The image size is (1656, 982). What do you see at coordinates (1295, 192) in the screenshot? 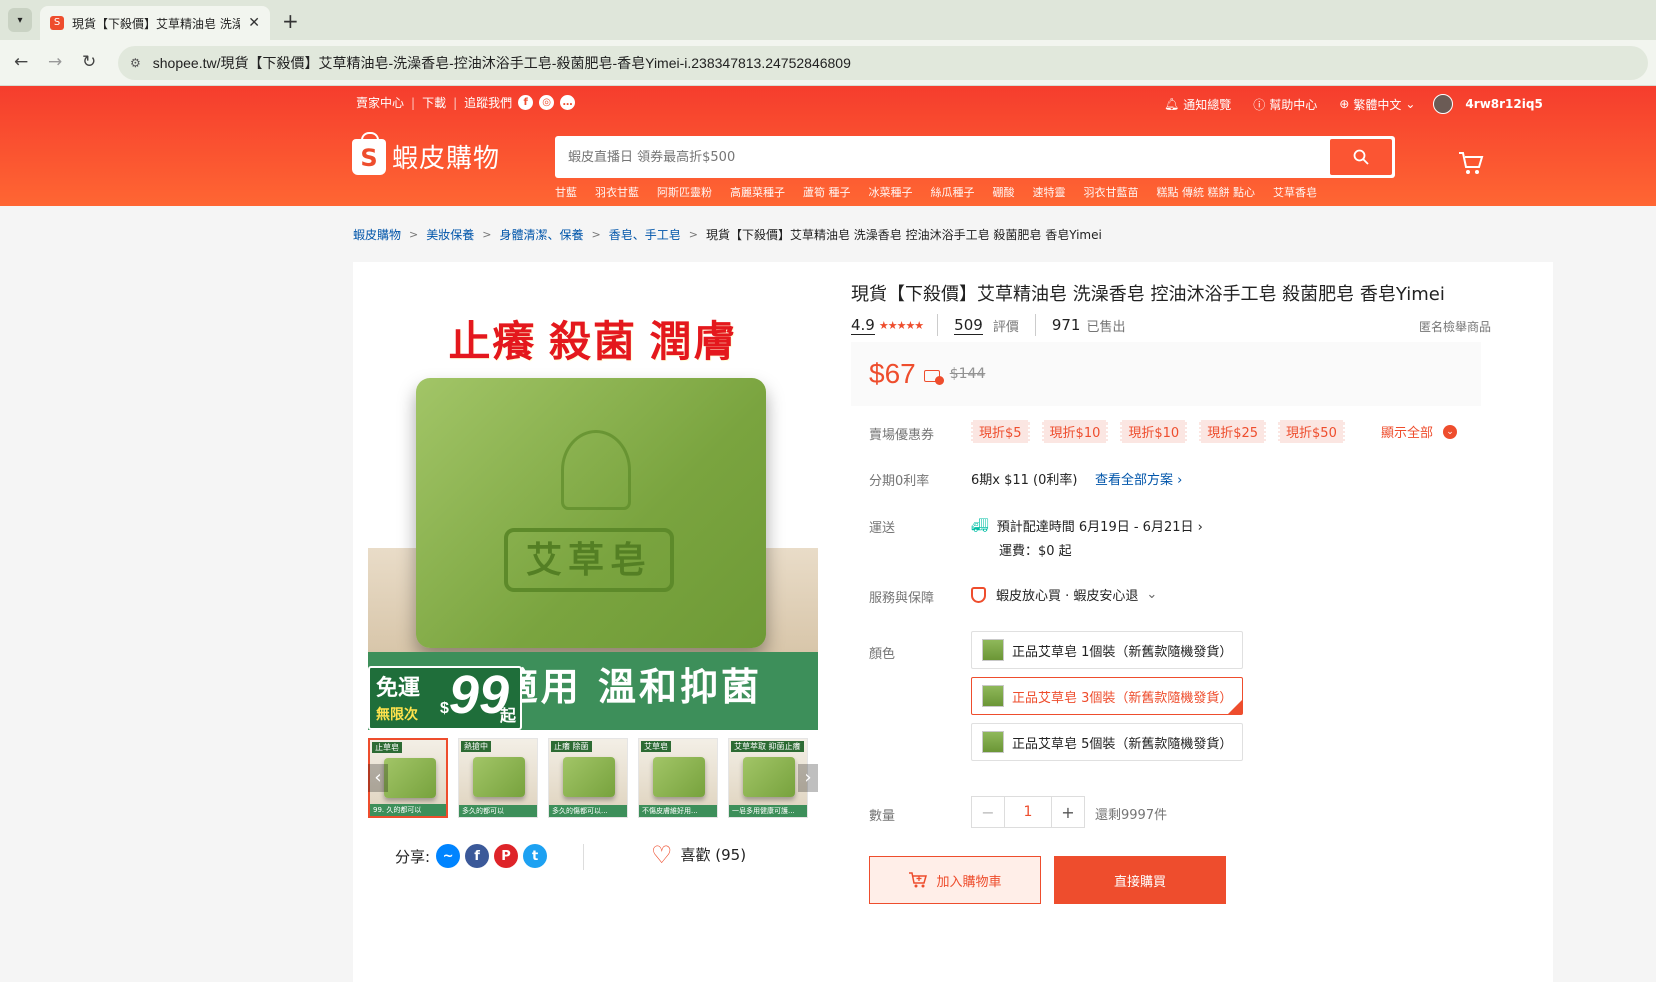
I see `hot-keyword: 艾草香皂` at bounding box center [1295, 192].